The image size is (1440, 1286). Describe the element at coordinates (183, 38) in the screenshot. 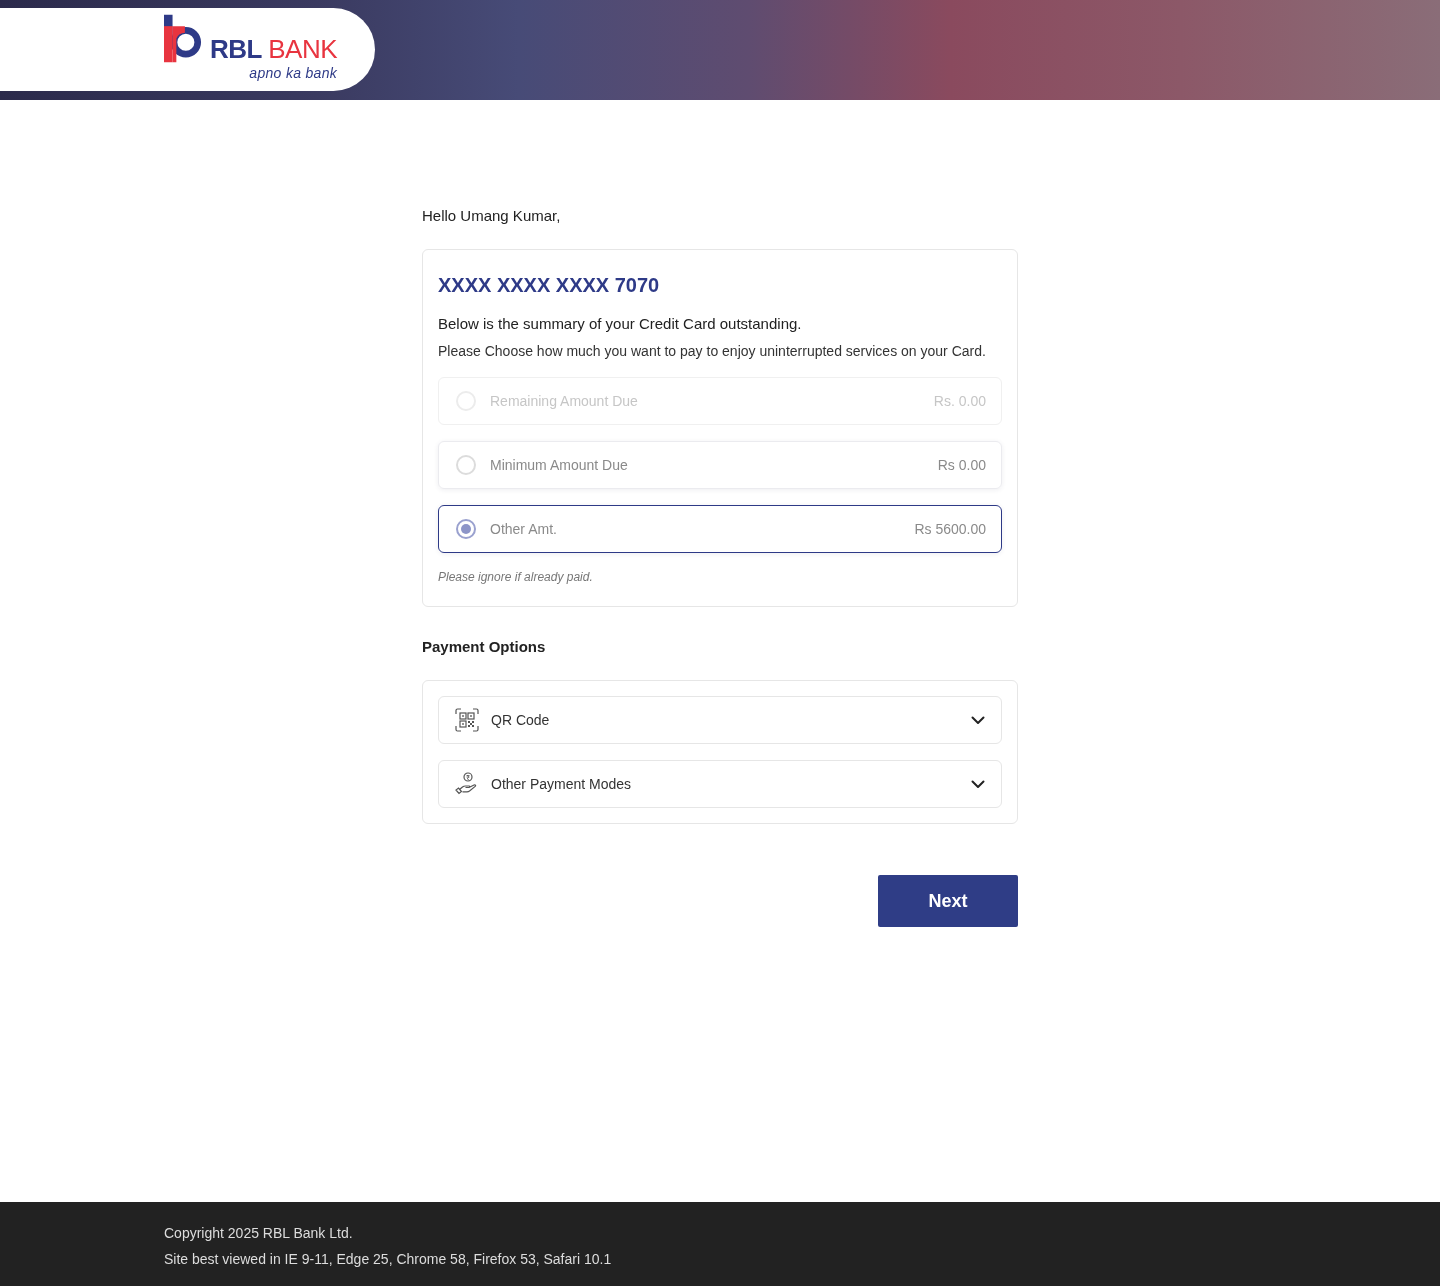

I see `logo-mark-icon` at that location.